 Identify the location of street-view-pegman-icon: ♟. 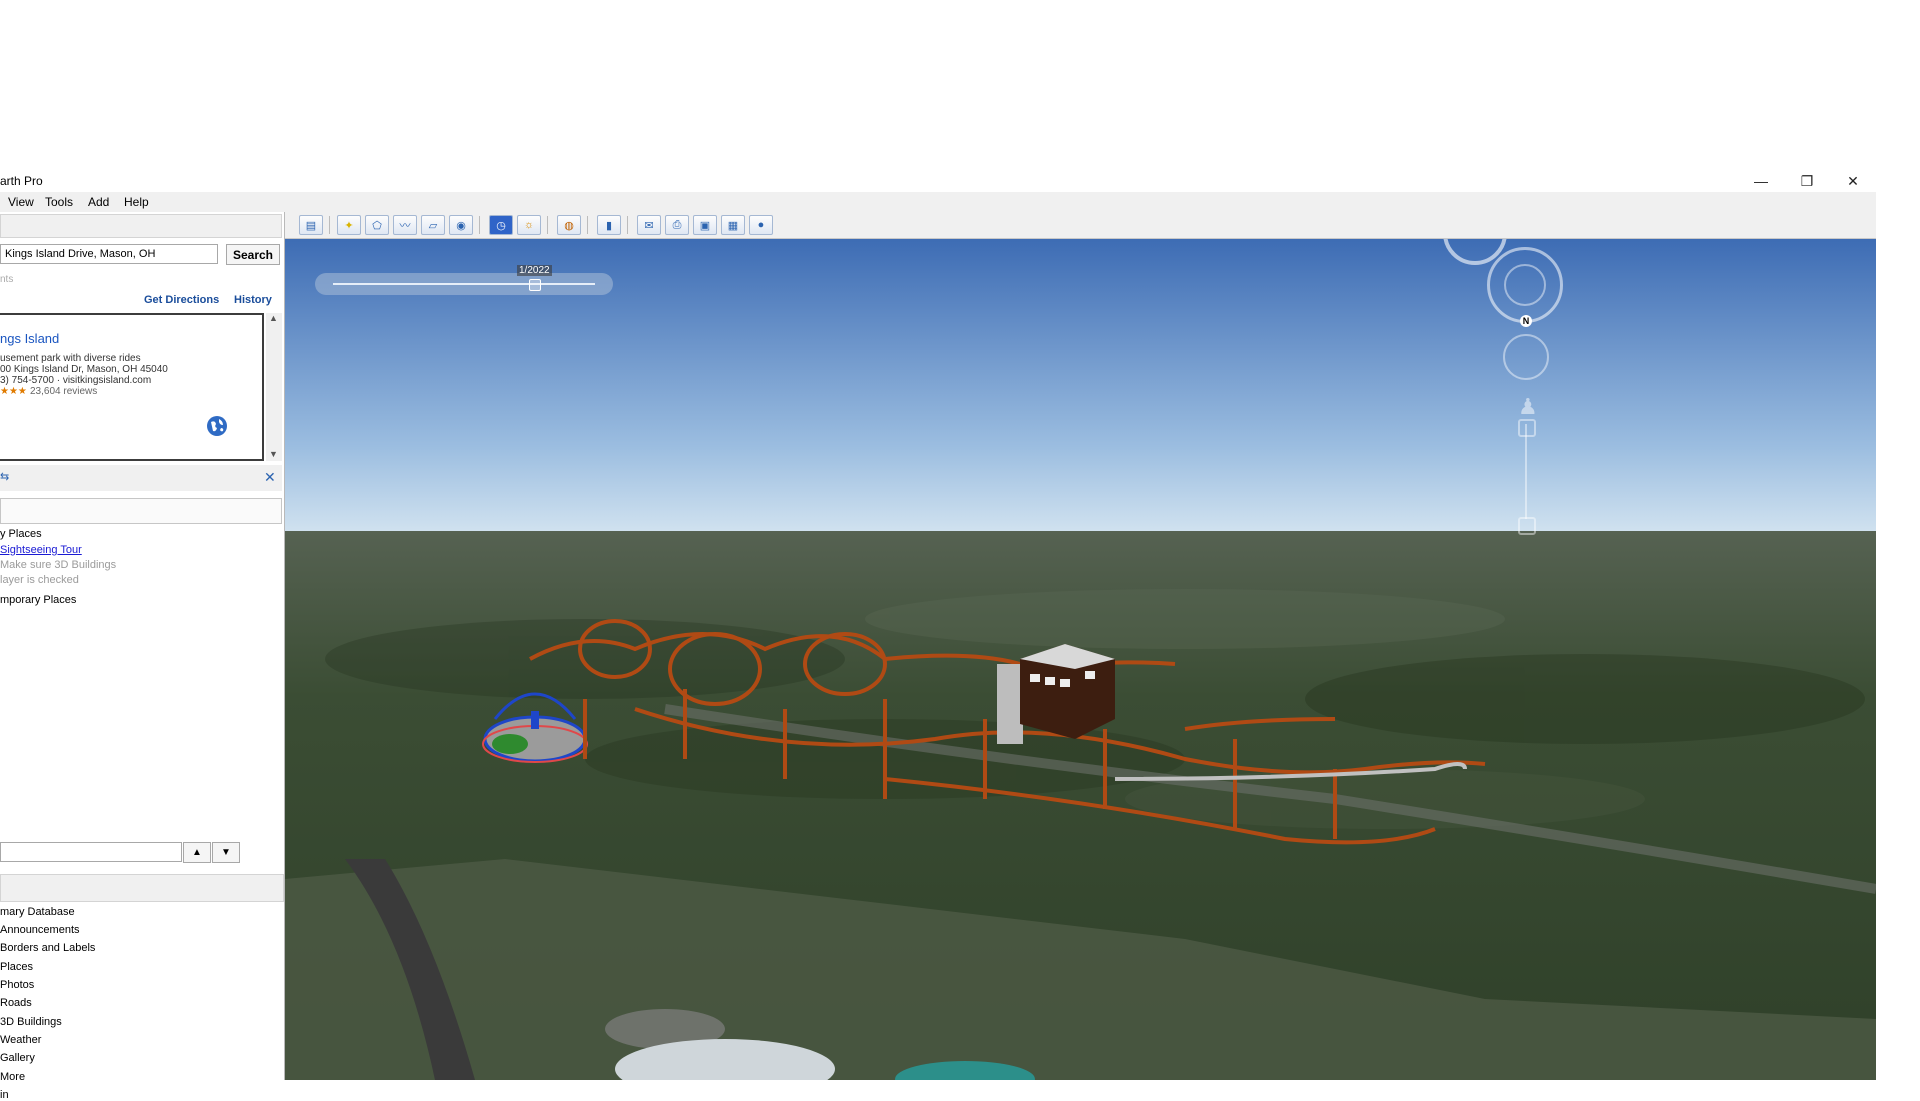
(1528, 407).